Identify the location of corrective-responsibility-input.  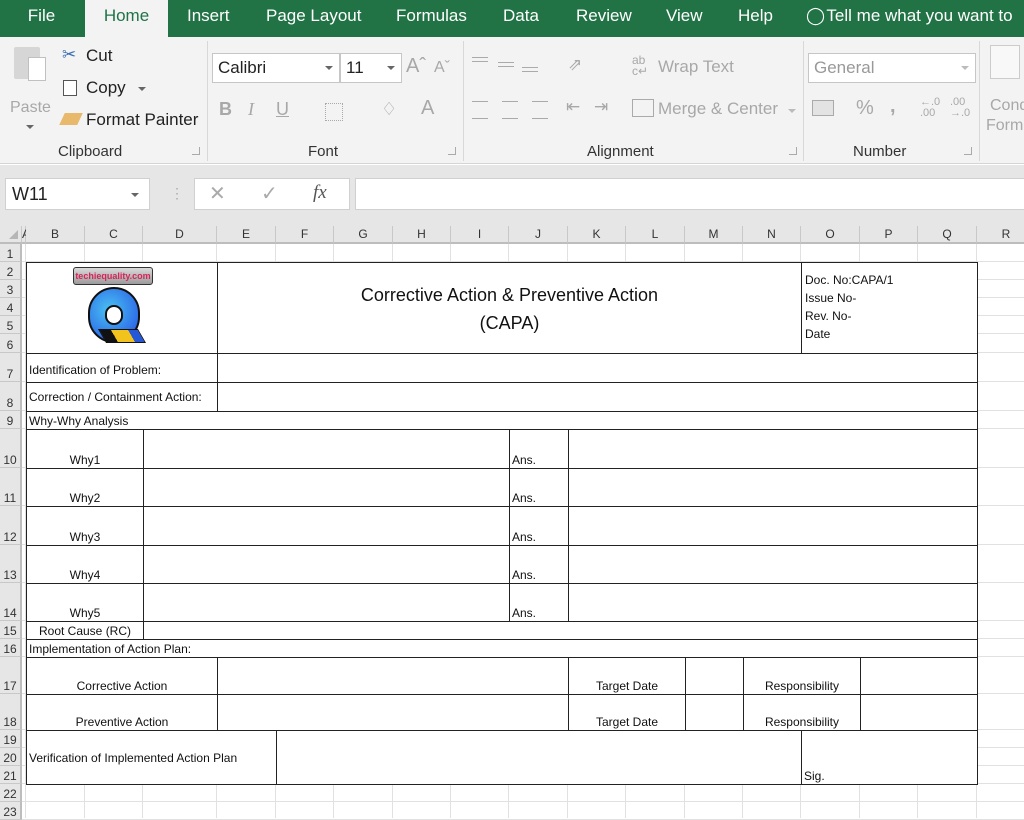
(919, 676).